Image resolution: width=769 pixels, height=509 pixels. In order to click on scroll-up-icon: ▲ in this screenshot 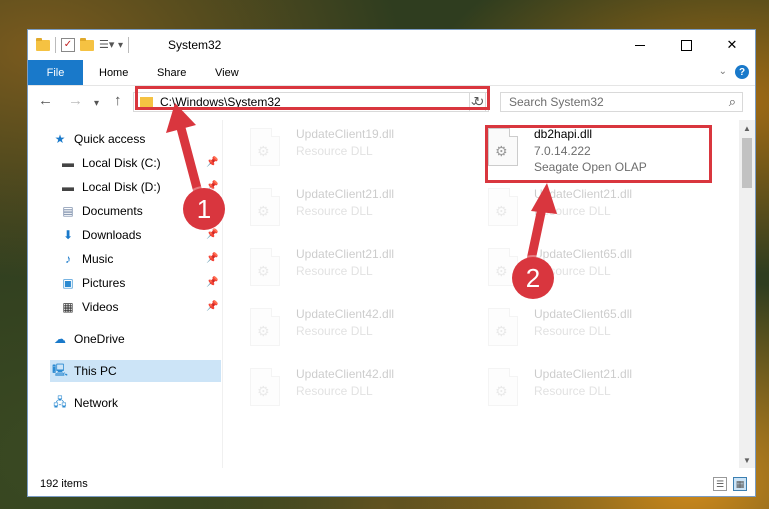, I will do `click(747, 128)`.